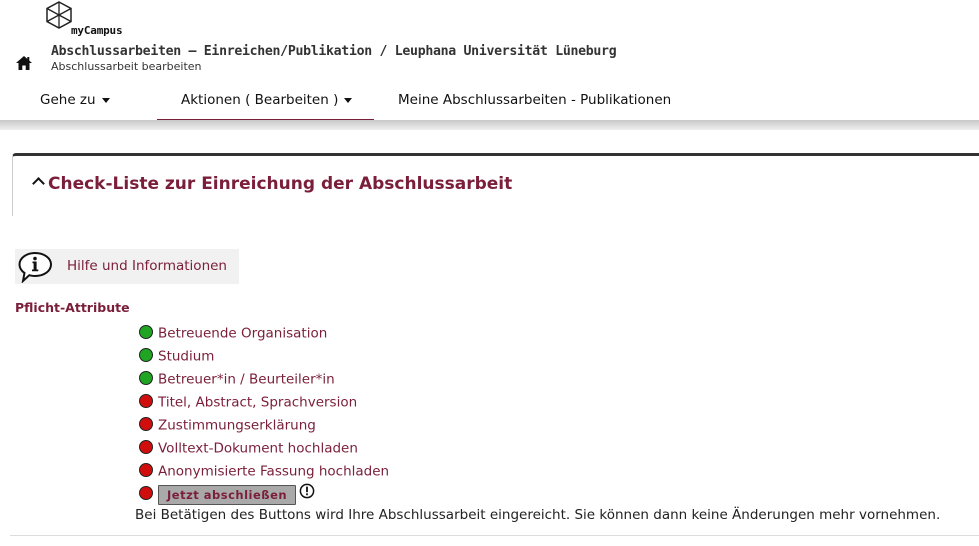  Describe the element at coordinates (264, 356) in the screenshot. I see `checklist-item: Studium` at that location.